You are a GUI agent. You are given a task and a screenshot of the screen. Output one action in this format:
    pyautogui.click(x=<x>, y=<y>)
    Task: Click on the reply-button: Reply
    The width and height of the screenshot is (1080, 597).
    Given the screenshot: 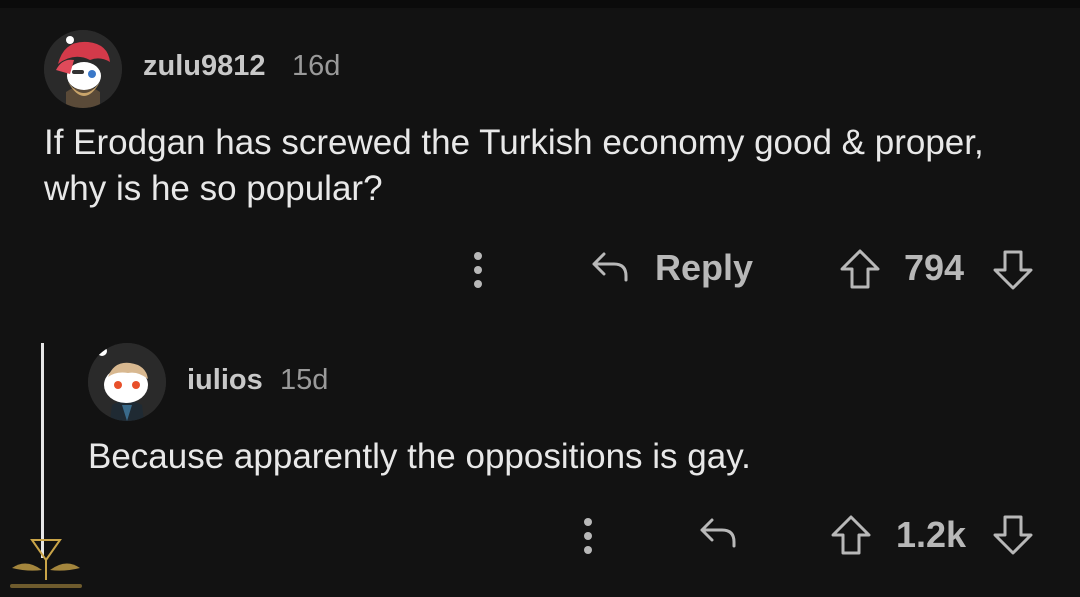 What is the action you would take?
    pyautogui.click(x=704, y=268)
    